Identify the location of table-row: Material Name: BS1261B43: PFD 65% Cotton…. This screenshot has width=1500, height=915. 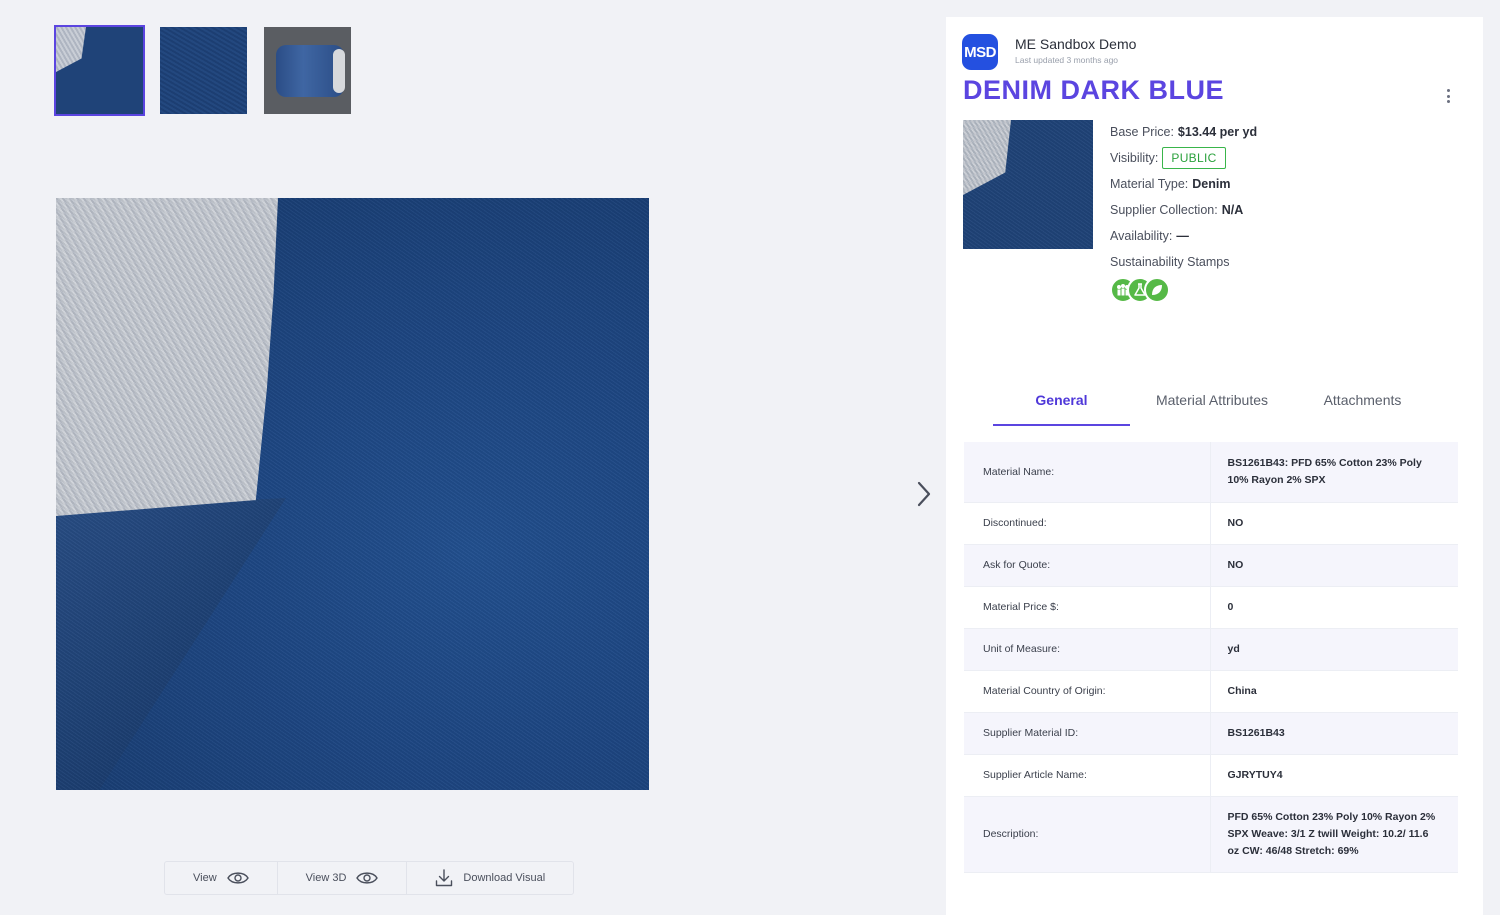
(1211, 472).